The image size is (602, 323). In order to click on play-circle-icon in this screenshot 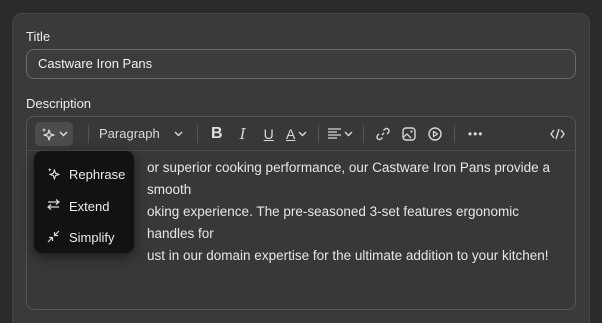, I will do `click(435, 133)`.